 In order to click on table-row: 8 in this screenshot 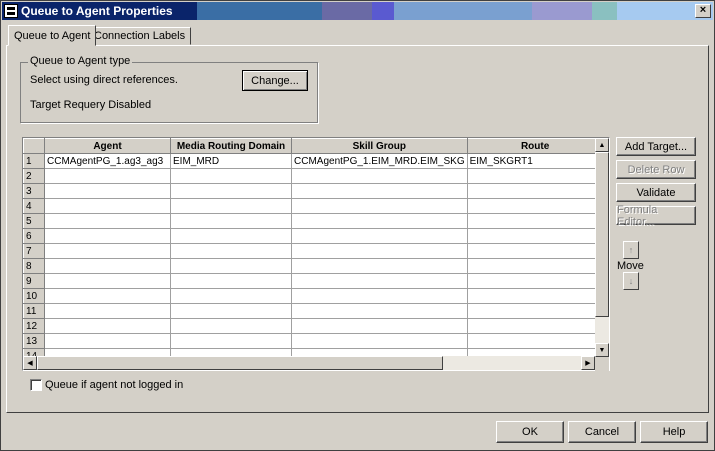, I will do `click(313, 266)`.